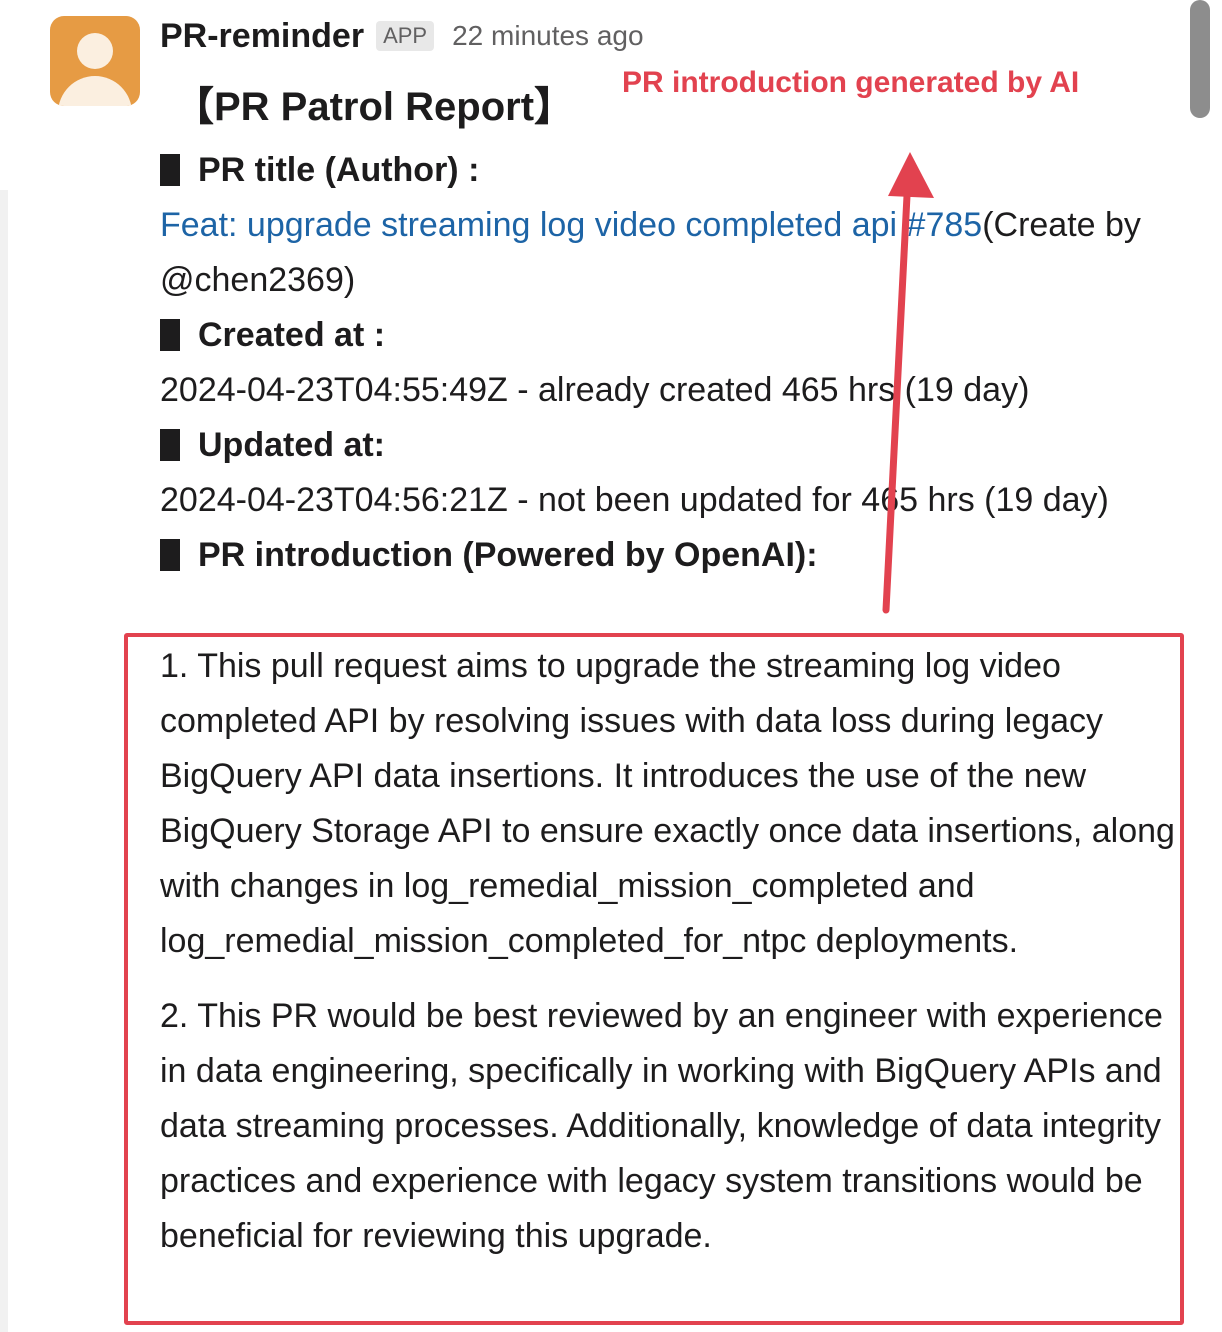  I want to click on arrow-up-annotation-icon, so click(908, 383).